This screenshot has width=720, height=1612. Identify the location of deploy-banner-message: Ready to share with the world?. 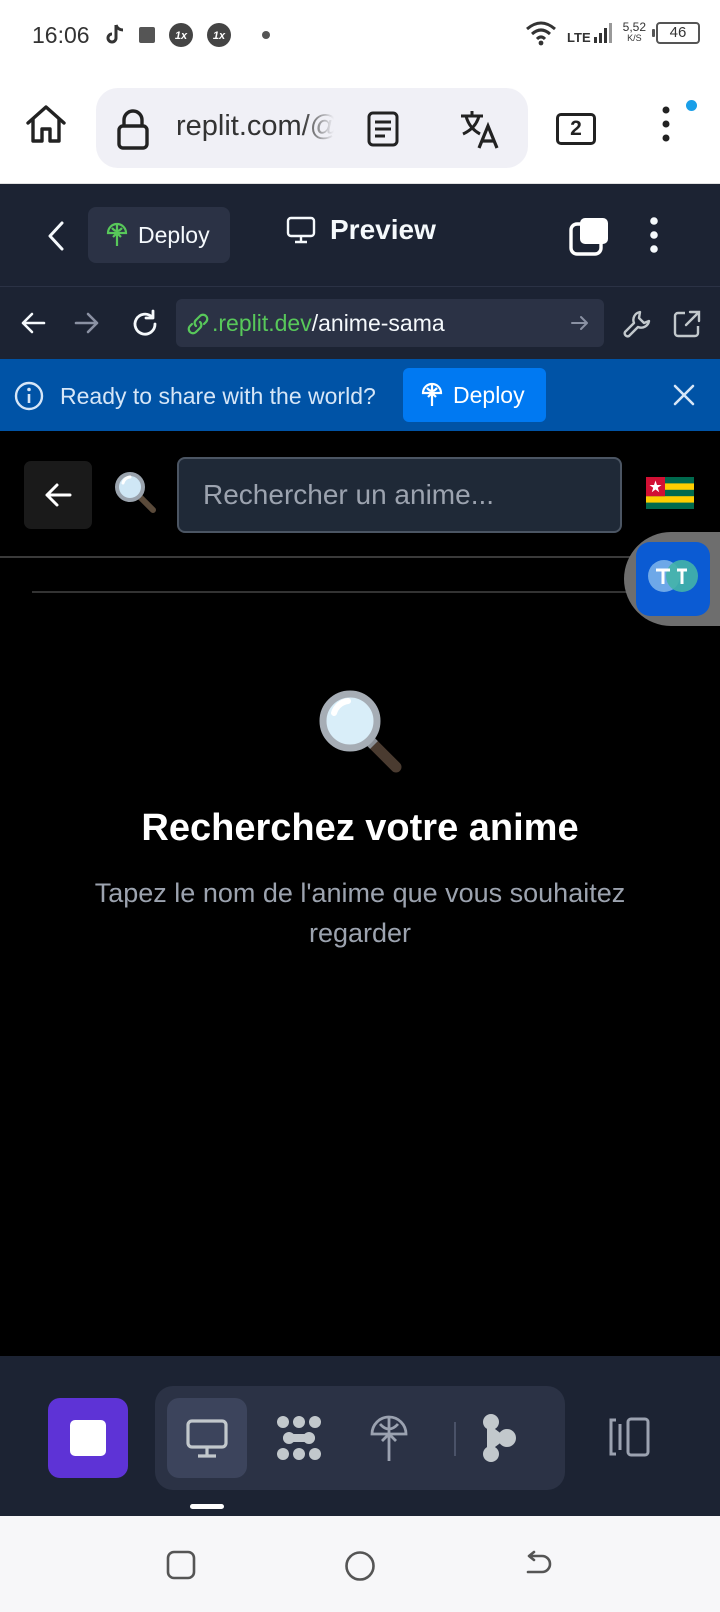
(218, 396).